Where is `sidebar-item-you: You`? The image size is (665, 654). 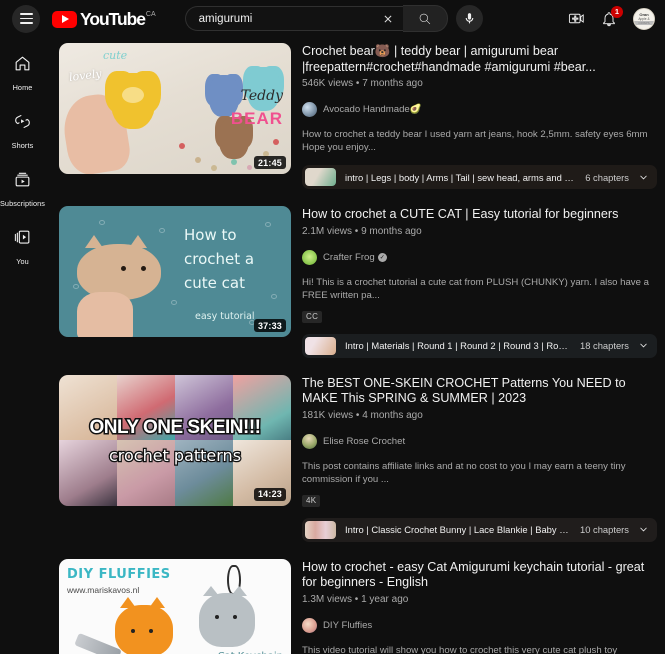 sidebar-item-you: You is located at coordinates (22, 246).